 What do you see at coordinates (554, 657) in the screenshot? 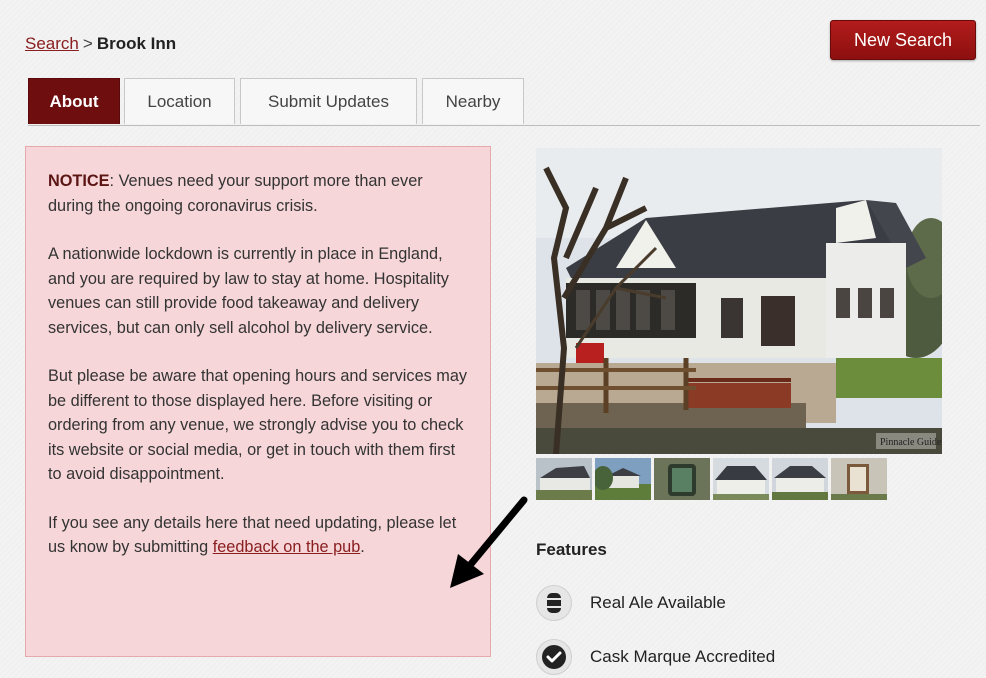
I see `checkmark-icon` at bounding box center [554, 657].